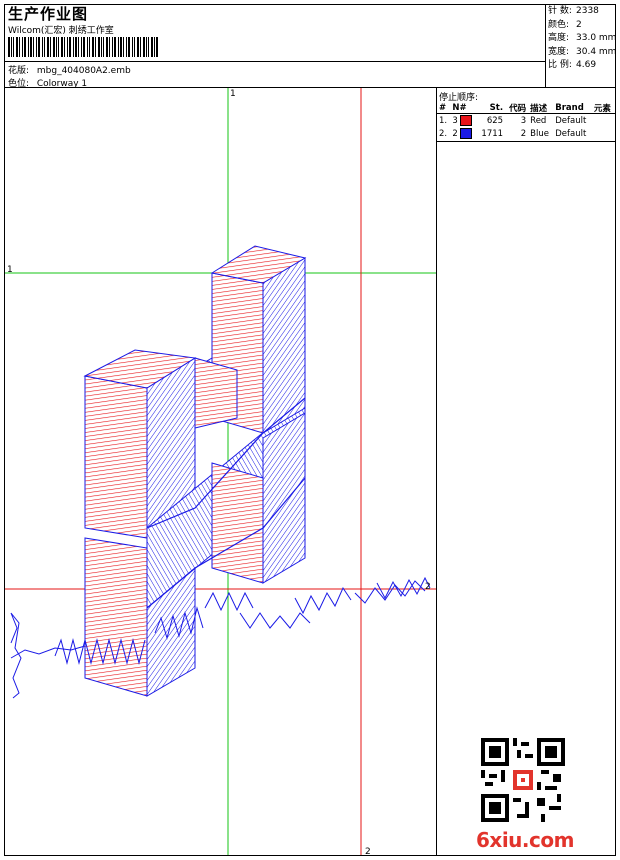 This screenshot has height=860, width=620. Describe the element at coordinates (565, 24) in the screenshot. I see `stat-colors: 颜色: 2` at that location.